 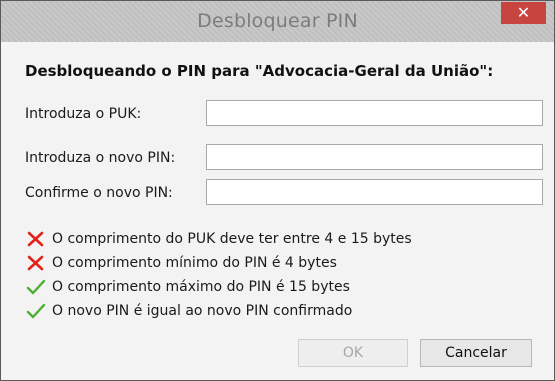 I want to click on close-button: ✕, so click(x=523, y=13).